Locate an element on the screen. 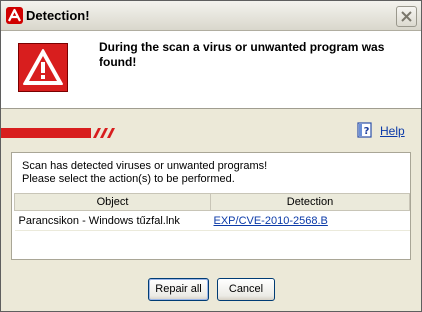 This screenshot has width=422, height=312. close-button is located at coordinates (406, 16).